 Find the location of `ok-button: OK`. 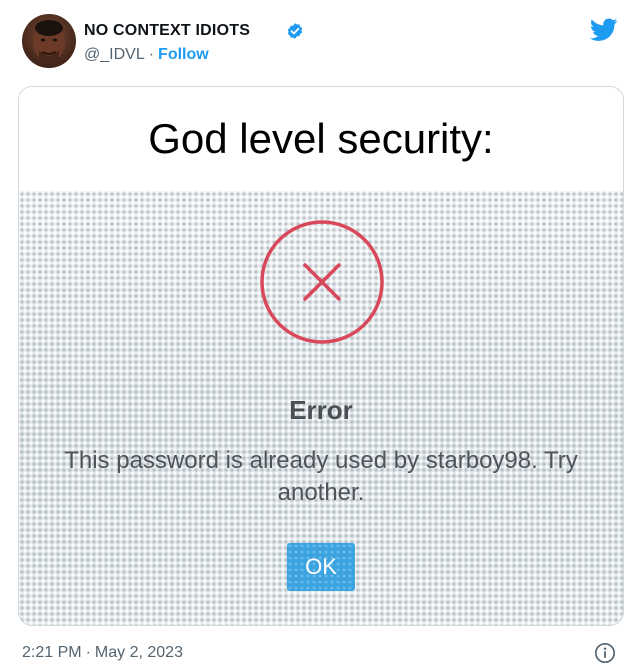

ok-button: OK is located at coordinates (321, 567).